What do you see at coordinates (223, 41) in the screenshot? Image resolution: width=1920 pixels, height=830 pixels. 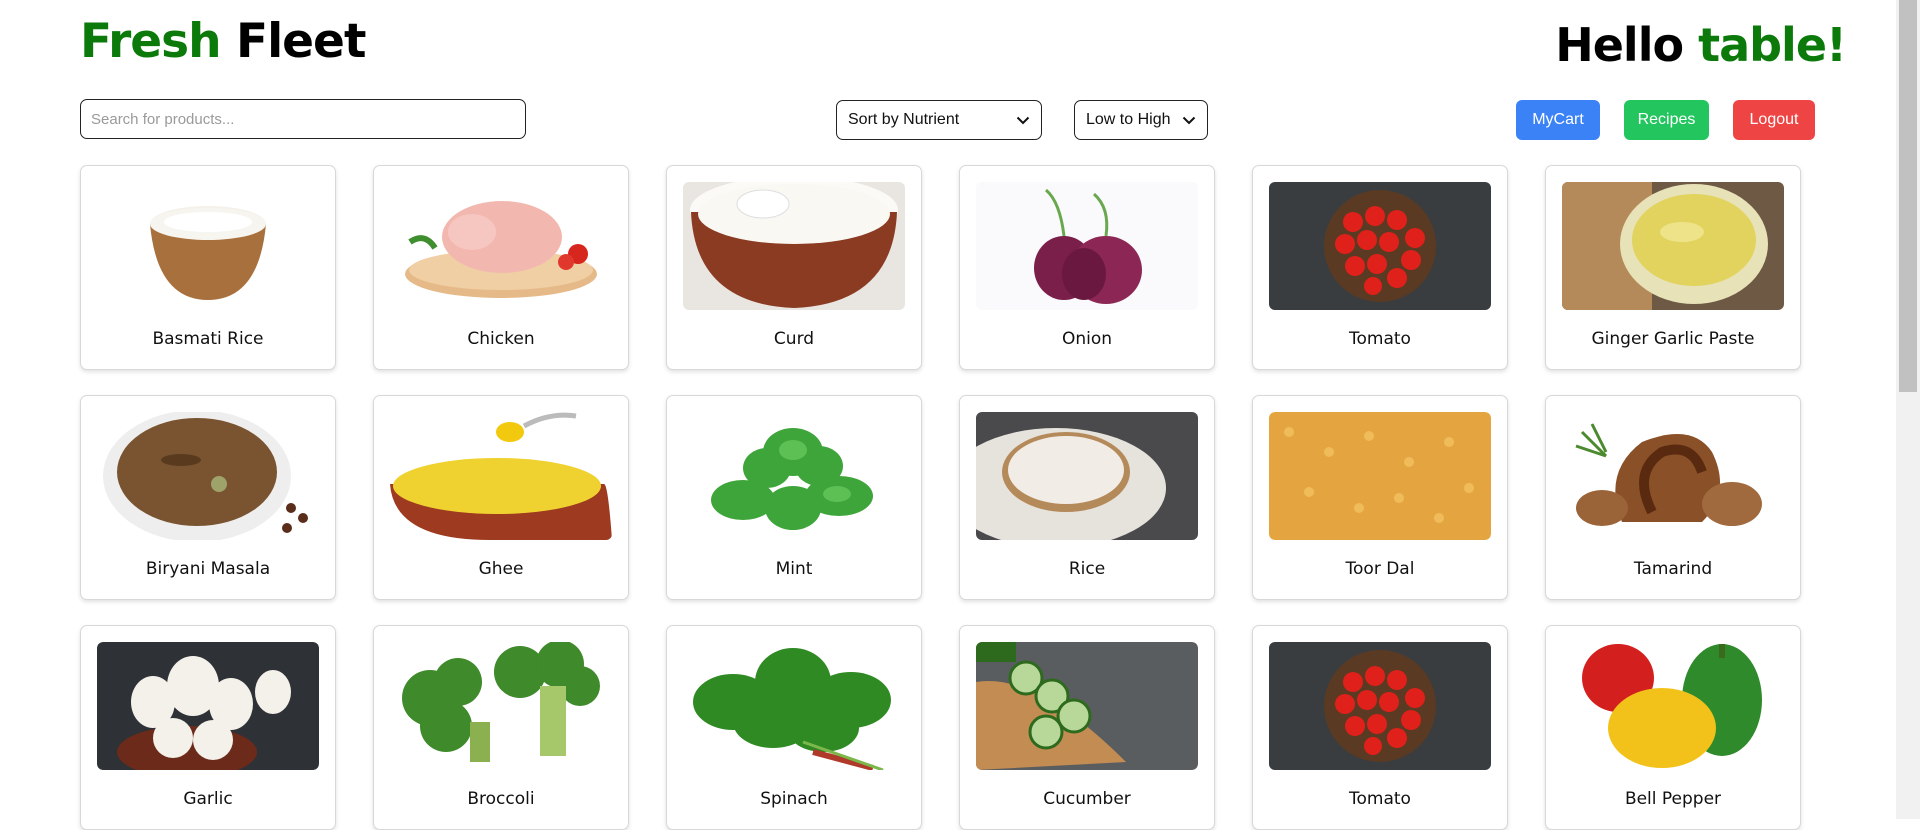 I see `brand-logo: Fresh Fleet` at bounding box center [223, 41].